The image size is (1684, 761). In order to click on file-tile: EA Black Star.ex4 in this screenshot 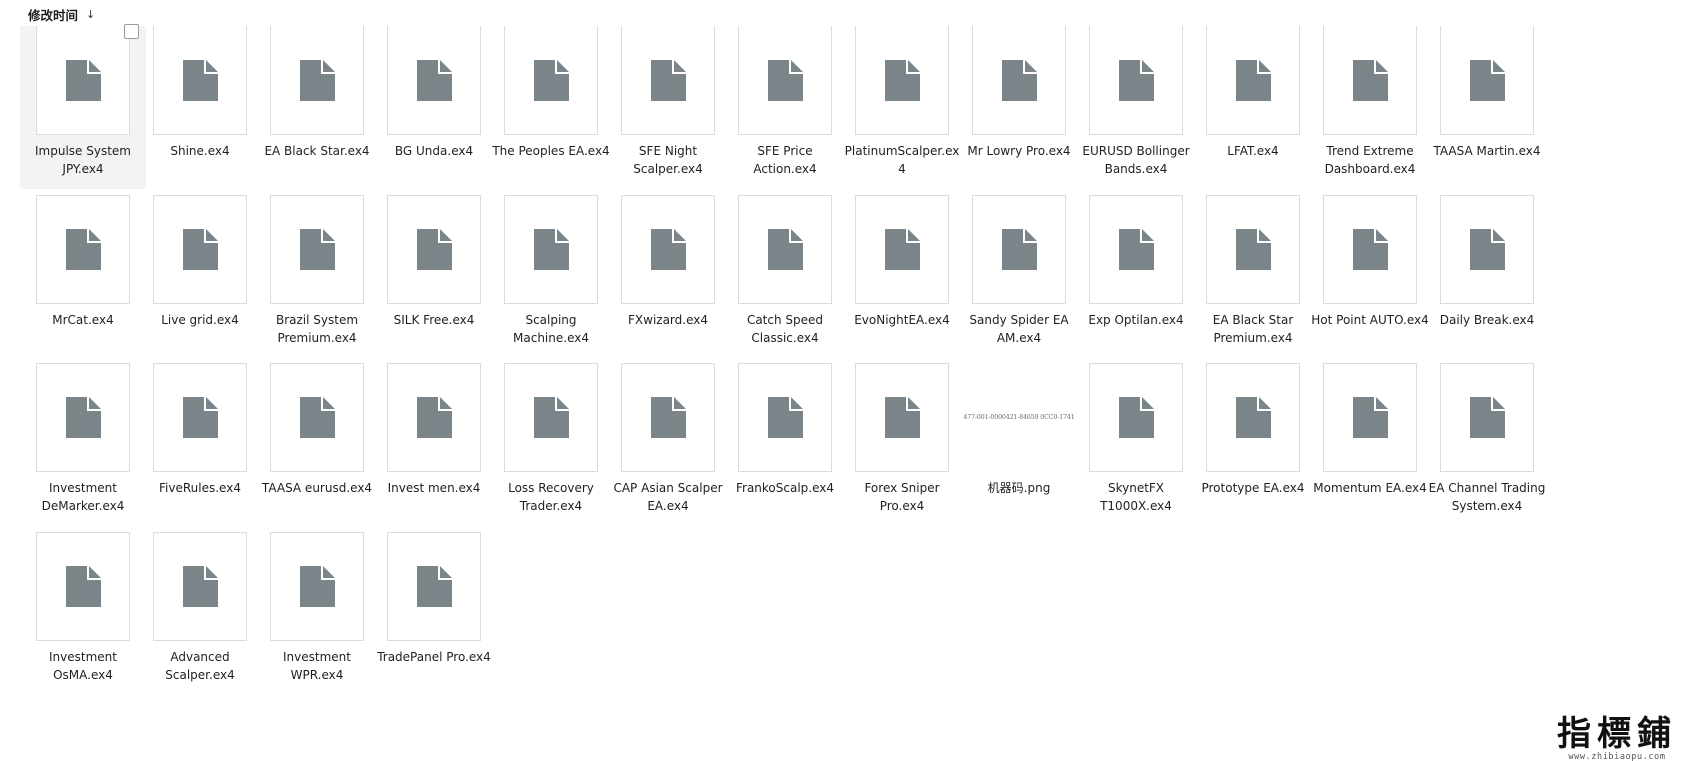, I will do `click(317, 107)`.